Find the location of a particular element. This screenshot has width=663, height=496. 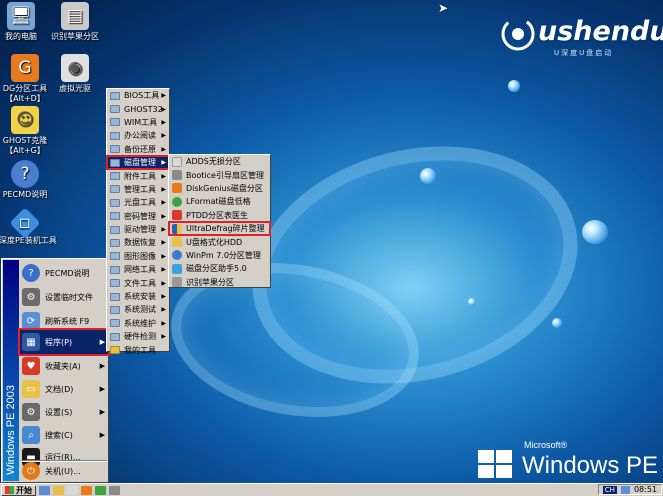

start-item-pecmd-help: ? PECMD说明 is located at coordinates (64, 273).